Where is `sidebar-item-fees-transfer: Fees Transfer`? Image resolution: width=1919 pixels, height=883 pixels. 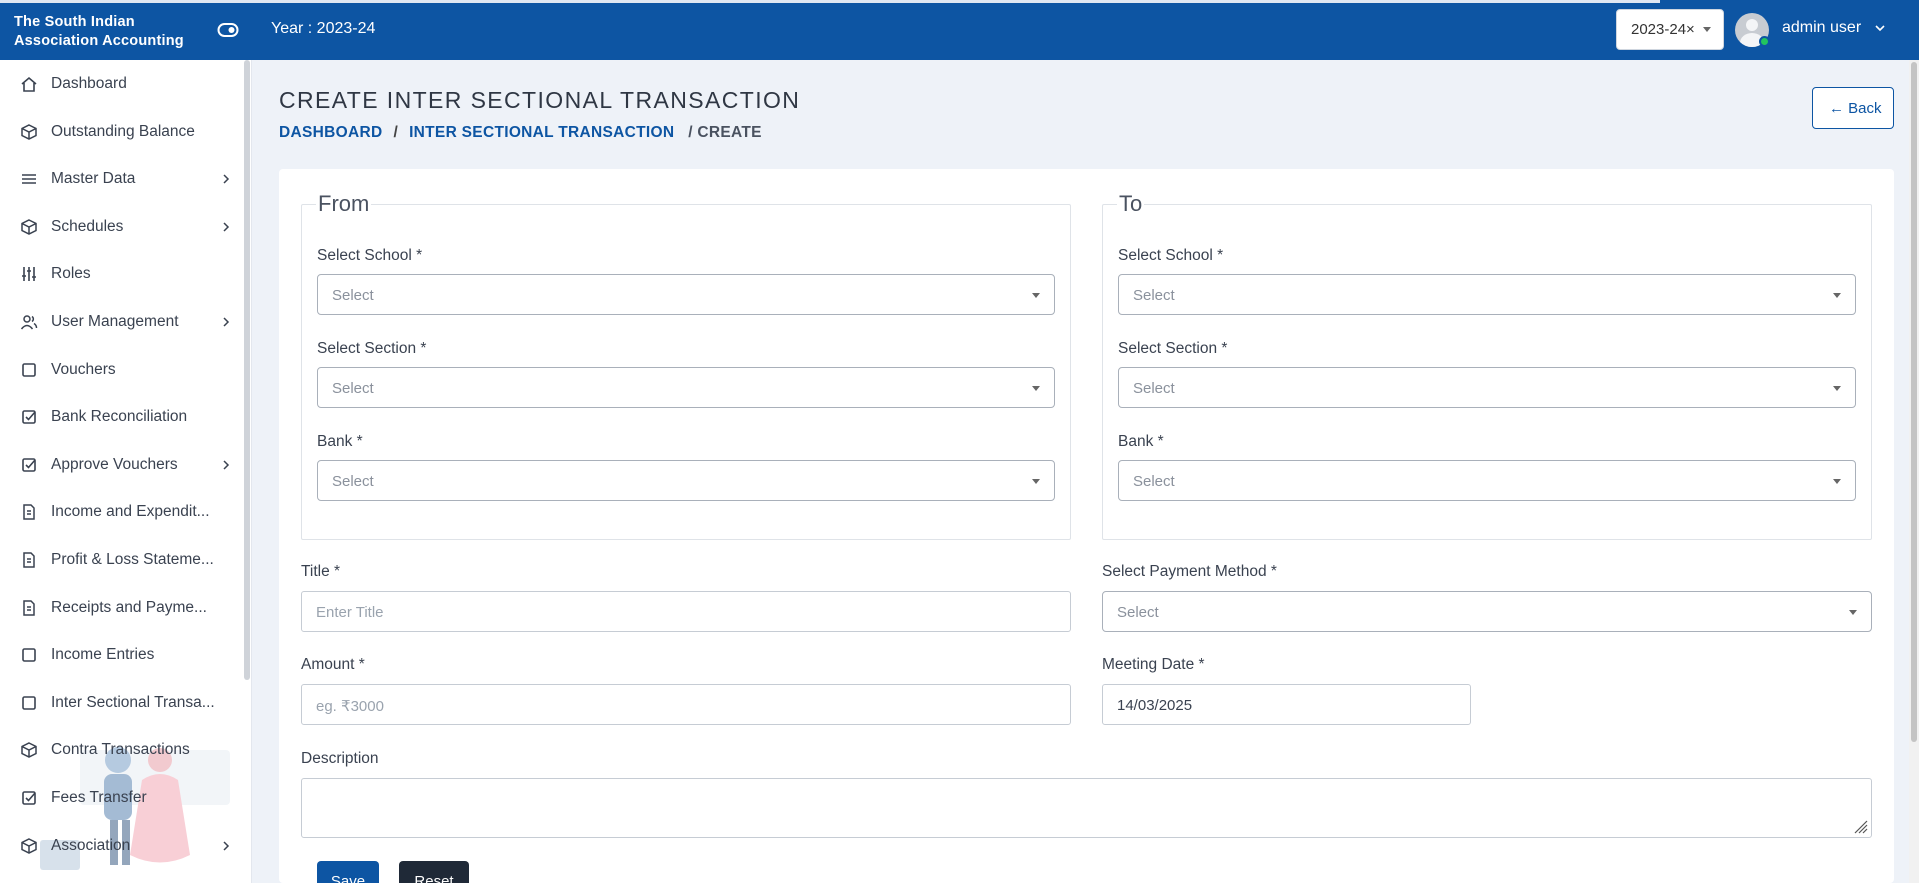 sidebar-item-fees-transfer: Fees Transfer is located at coordinates (120, 798).